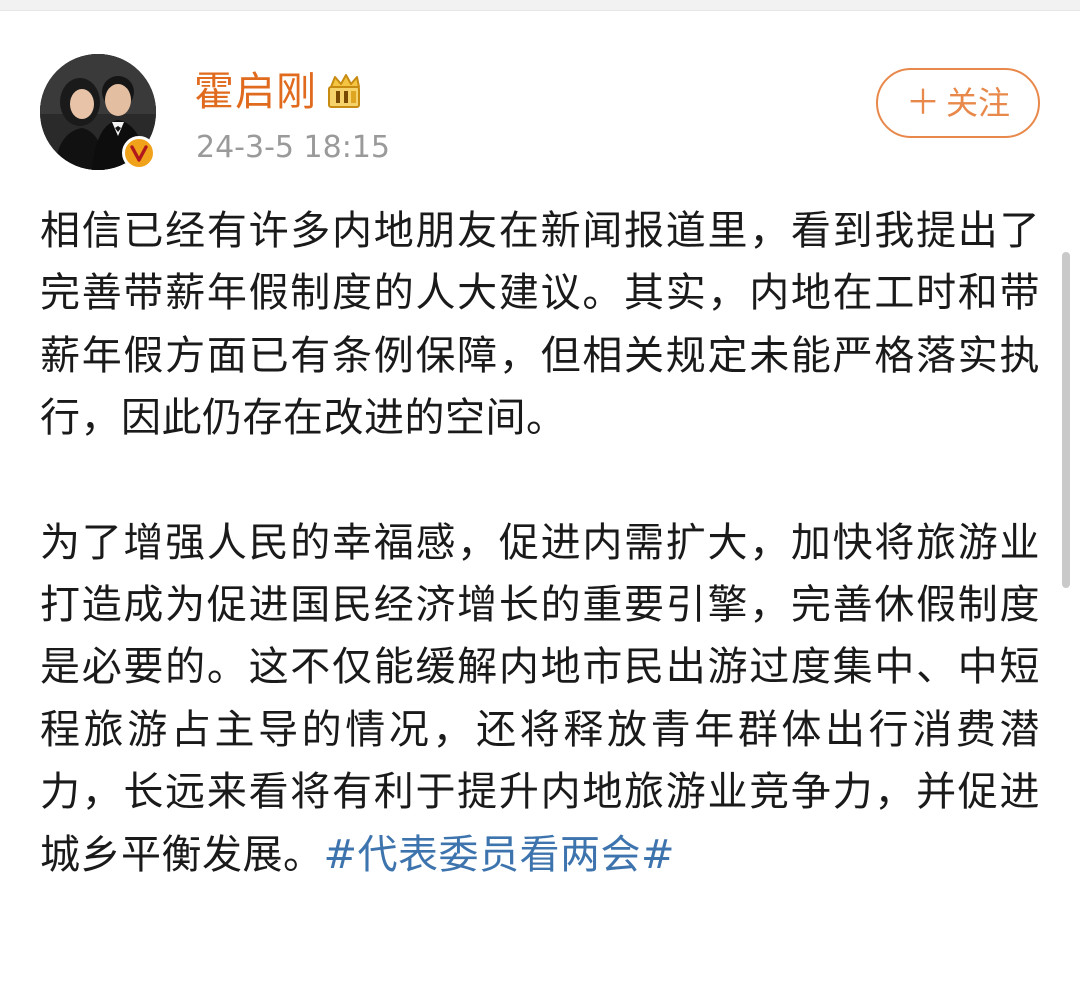 The width and height of the screenshot is (1080, 981). Describe the element at coordinates (1066, 420) in the screenshot. I see `scrollbar-thumb` at that location.